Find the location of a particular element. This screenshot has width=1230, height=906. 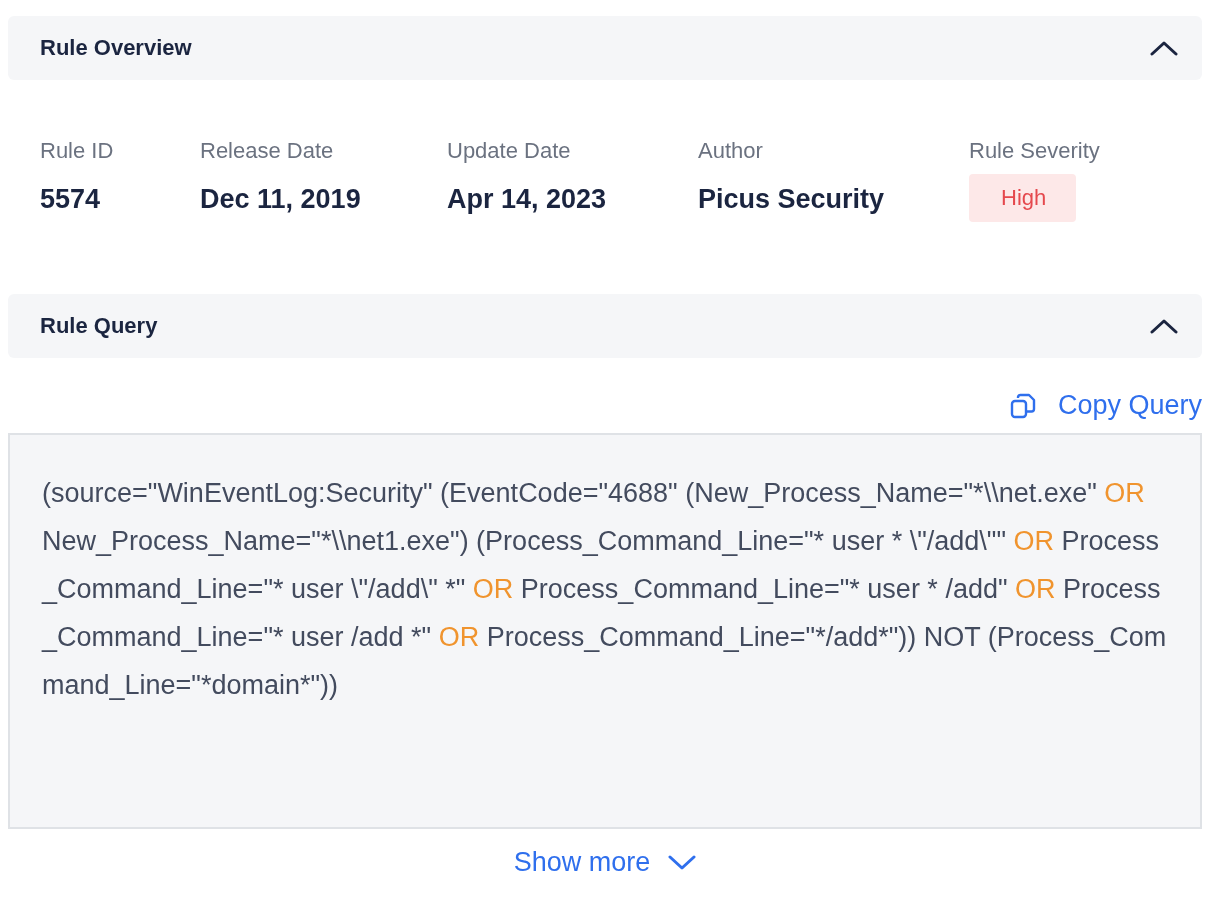

field-value: Picus Security is located at coordinates (791, 199).